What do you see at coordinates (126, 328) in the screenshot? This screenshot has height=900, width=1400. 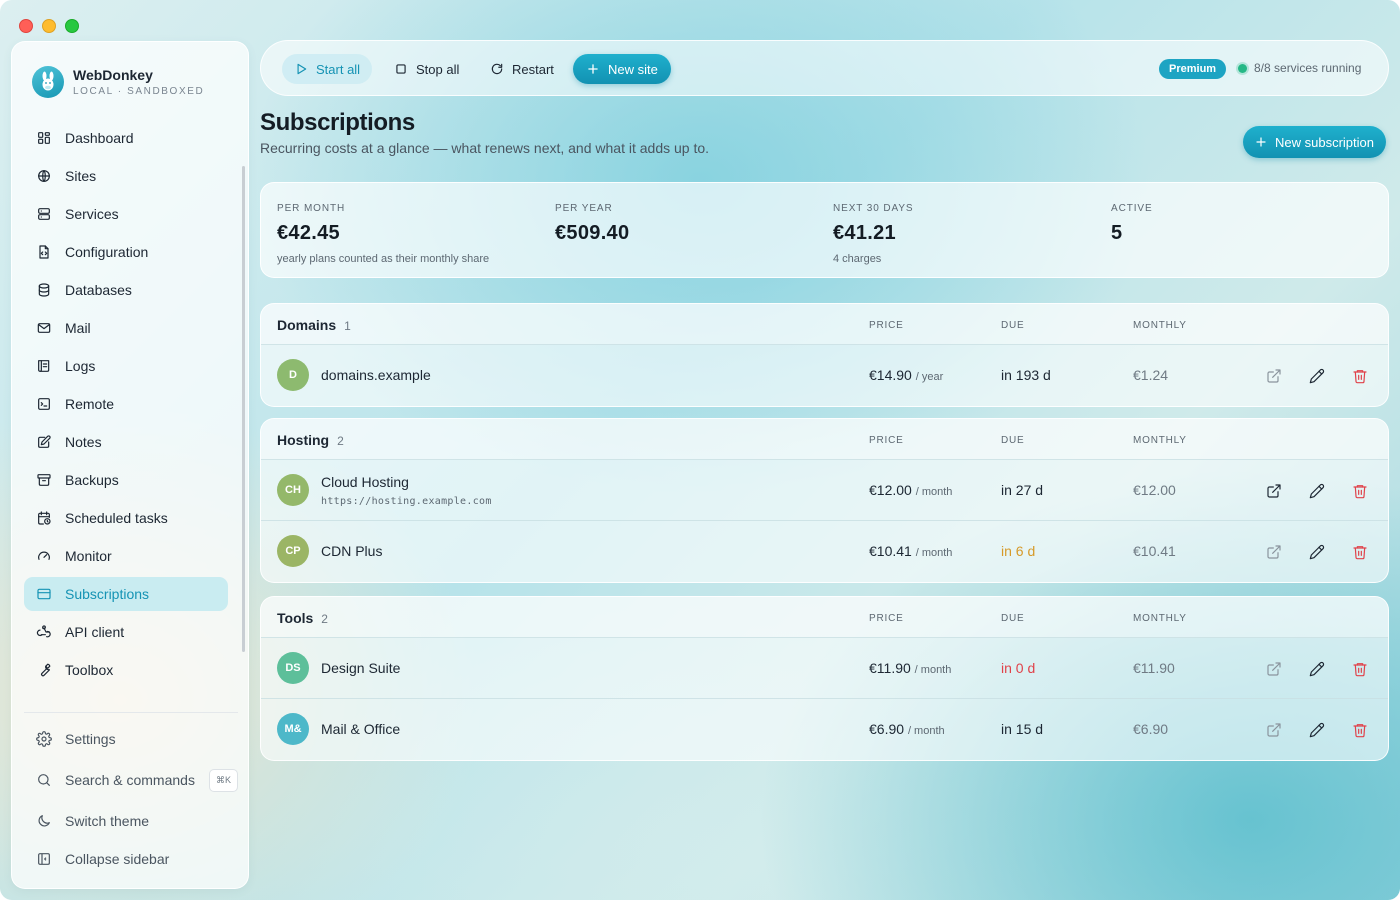 I see `sidebar-item-mail: Mail` at bounding box center [126, 328].